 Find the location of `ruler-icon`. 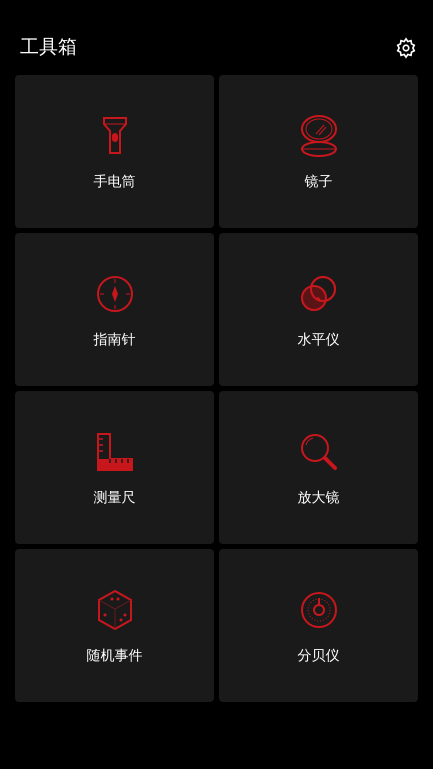

ruler-icon is located at coordinates (114, 451).